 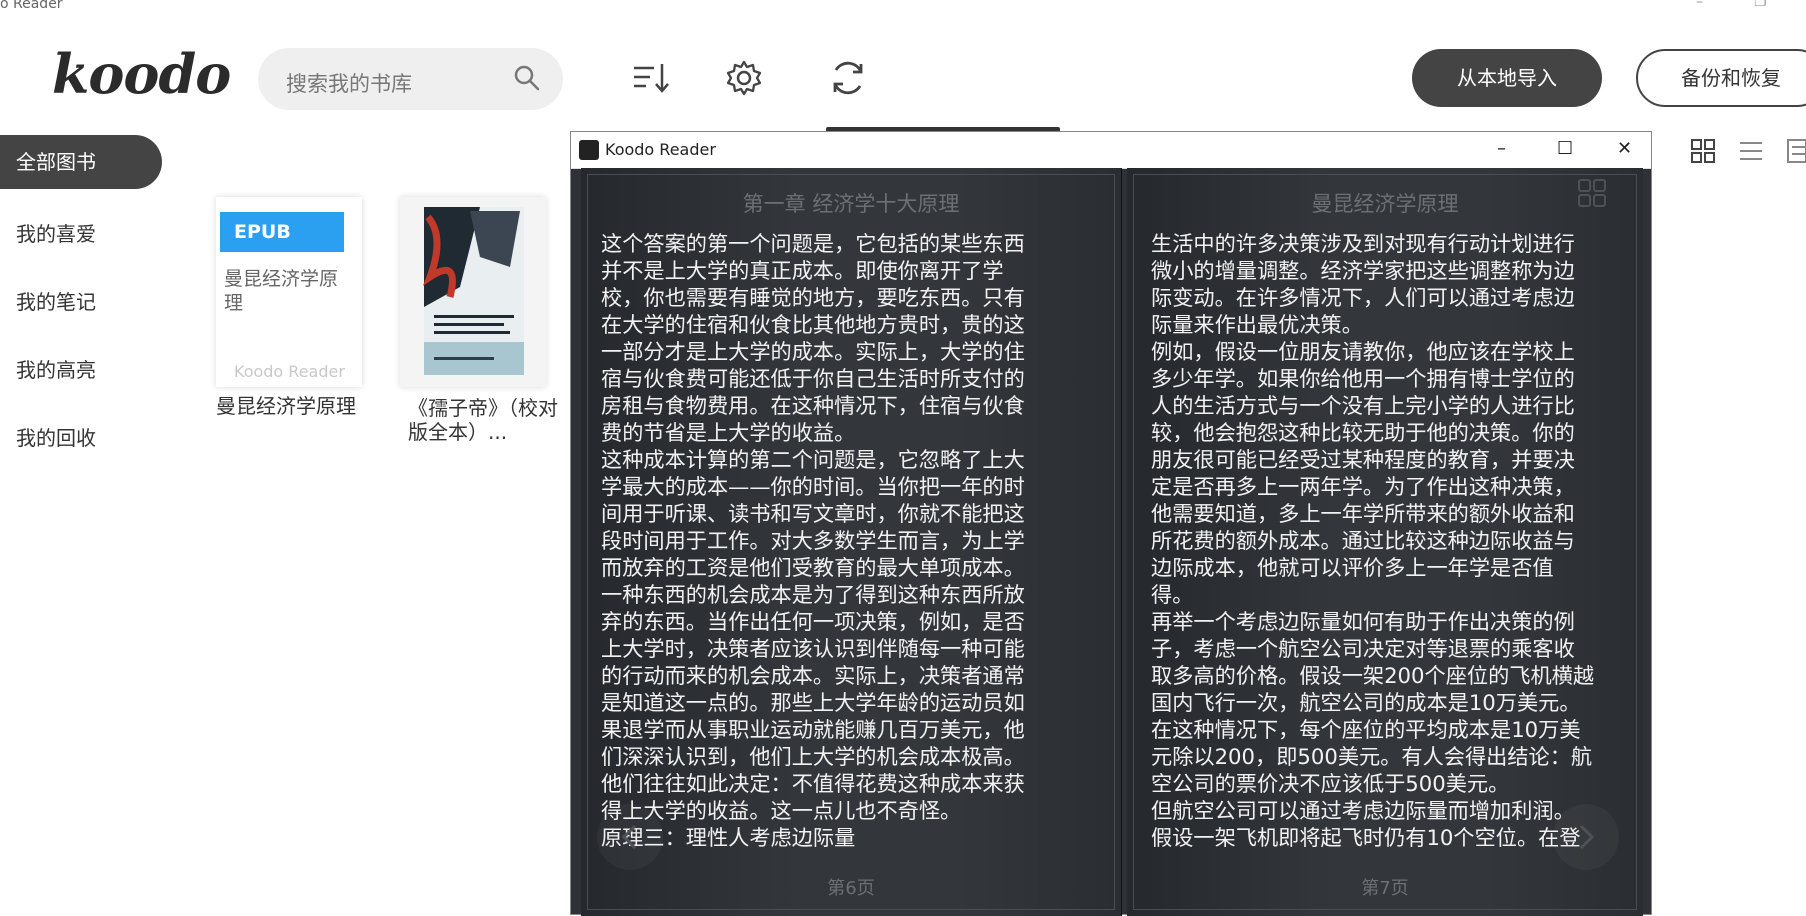 I want to click on grid-view-icon, so click(x=1703, y=151).